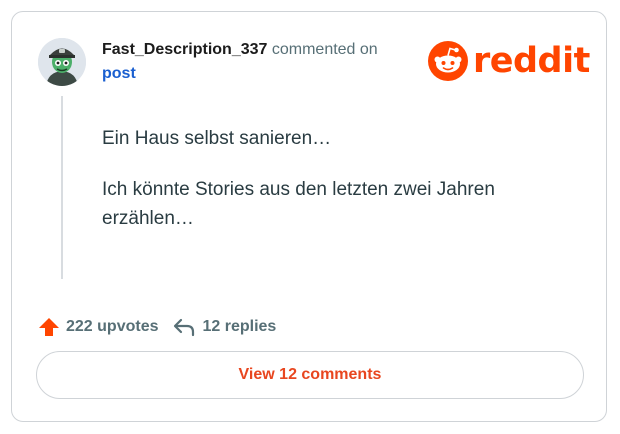 This screenshot has height=434, width=620. What do you see at coordinates (448, 61) in the screenshot?
I see `reddit-alien-icon` at bounding box center [448, 61].